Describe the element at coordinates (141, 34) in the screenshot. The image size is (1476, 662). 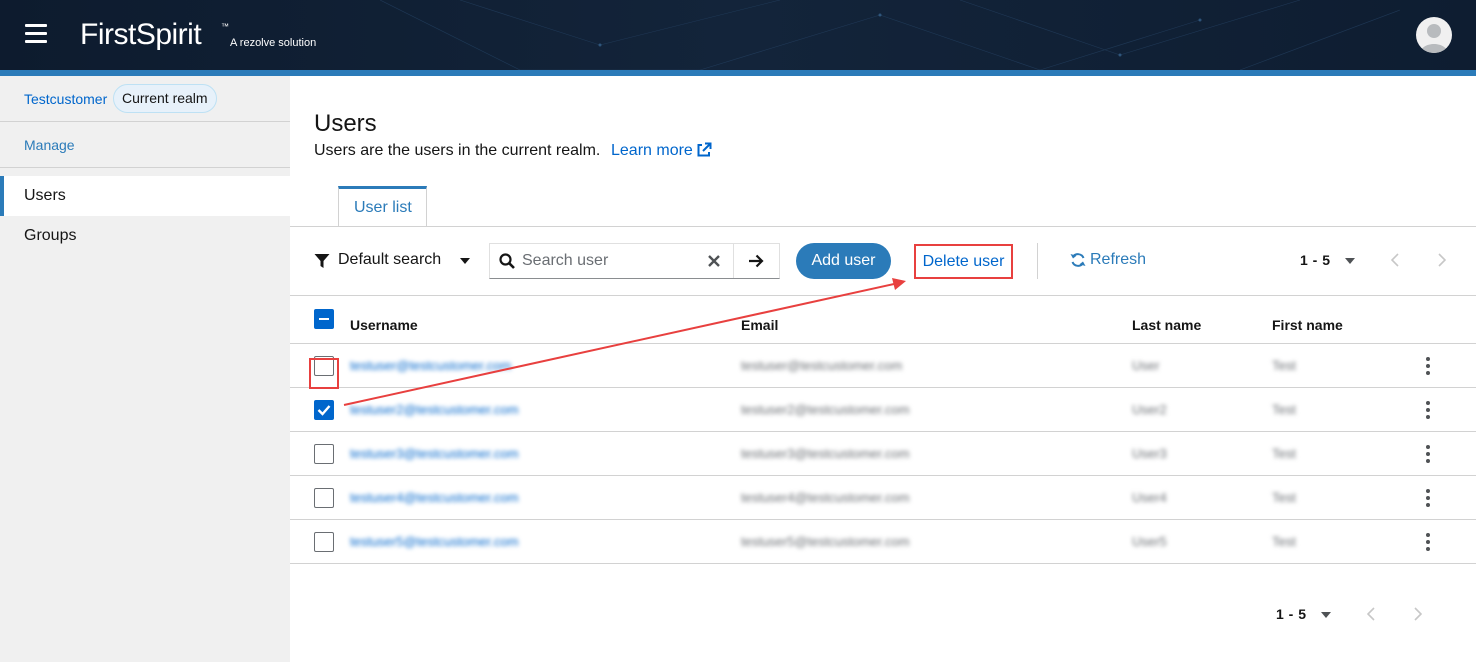
I see `firstspirit-logo: FirstSpirit` at that location.